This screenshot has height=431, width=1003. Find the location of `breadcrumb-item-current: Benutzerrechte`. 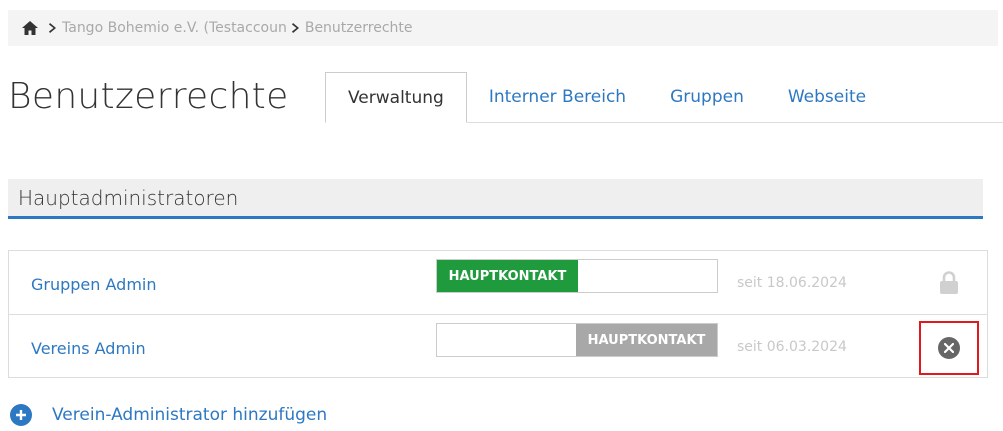

breadcrumb-item-current: Benutzerrechte is located at coordinates (358, 28).